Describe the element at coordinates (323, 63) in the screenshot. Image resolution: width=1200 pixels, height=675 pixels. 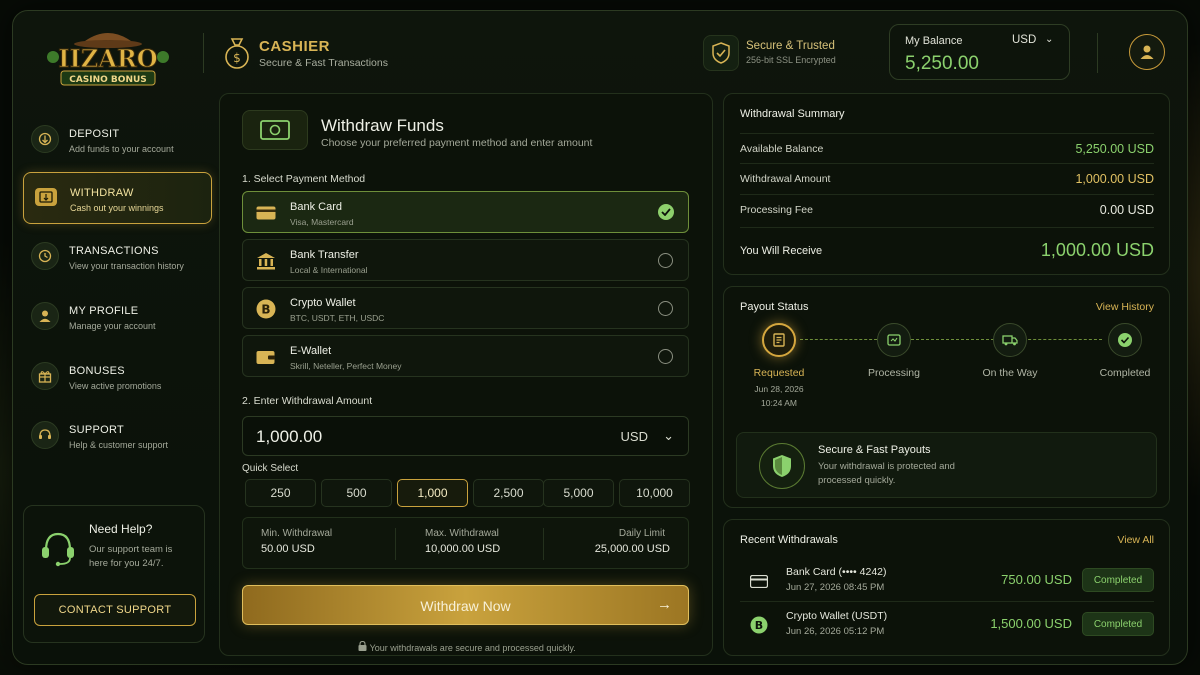
I see `page-subtitle: Secure & Fast Transactions` at that location.